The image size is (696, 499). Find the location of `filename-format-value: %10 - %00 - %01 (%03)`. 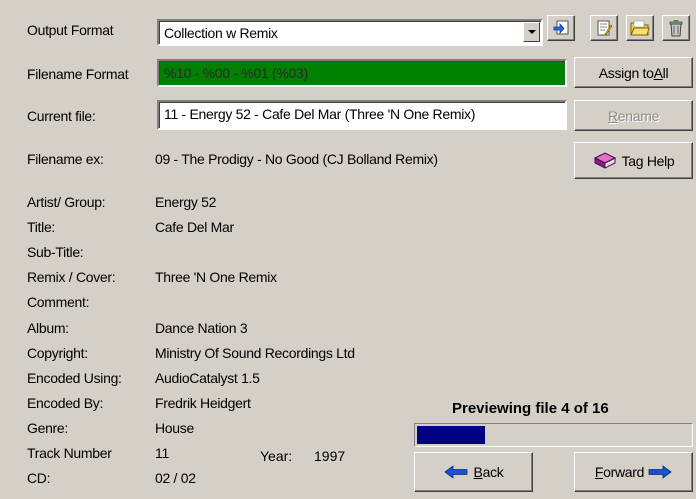

filename-format-value: %10 - %00 - %01 (%03) is located at coordinates (236, 73).